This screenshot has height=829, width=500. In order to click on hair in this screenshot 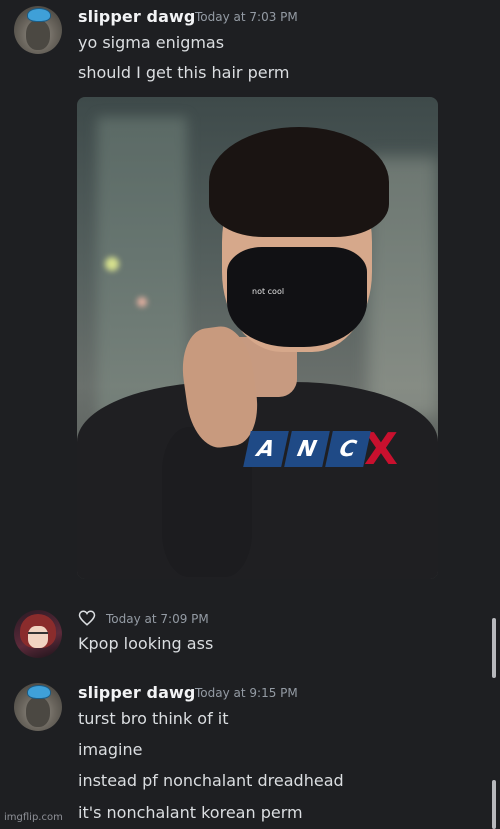, I will do `click(299, 182)`.